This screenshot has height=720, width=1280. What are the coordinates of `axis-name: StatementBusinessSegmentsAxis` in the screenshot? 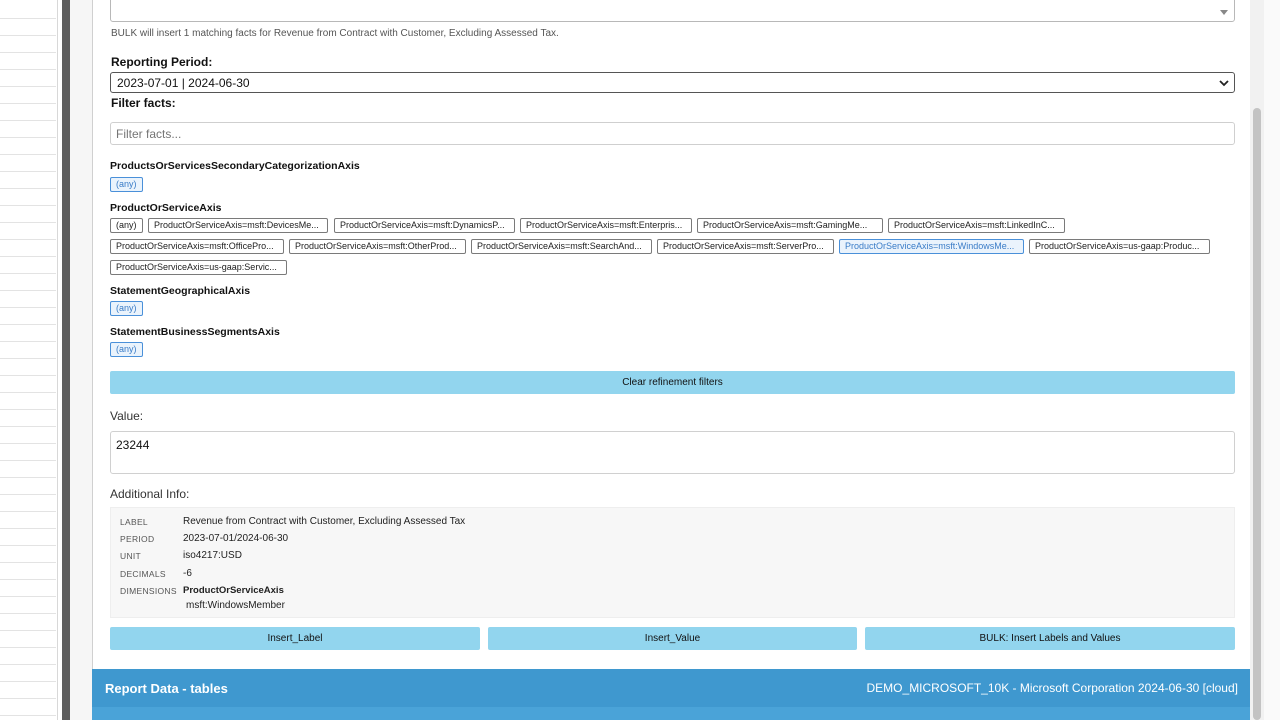 It's located at (195, 332).